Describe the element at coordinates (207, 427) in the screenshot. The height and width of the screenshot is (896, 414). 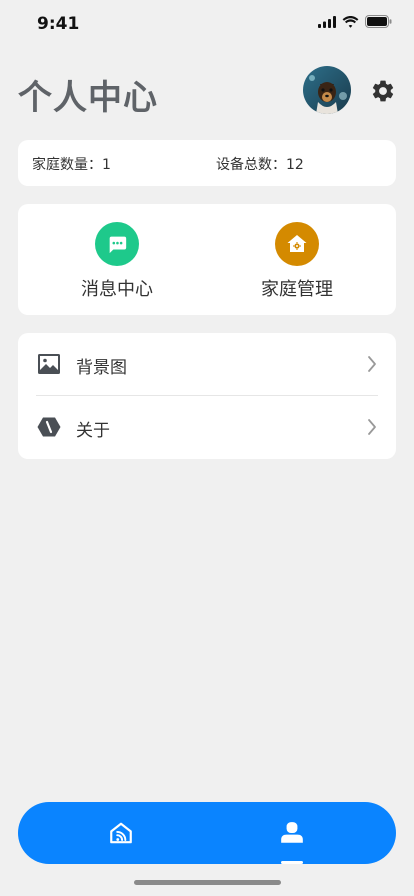
I see `menu-item-about: 关于` at that location.